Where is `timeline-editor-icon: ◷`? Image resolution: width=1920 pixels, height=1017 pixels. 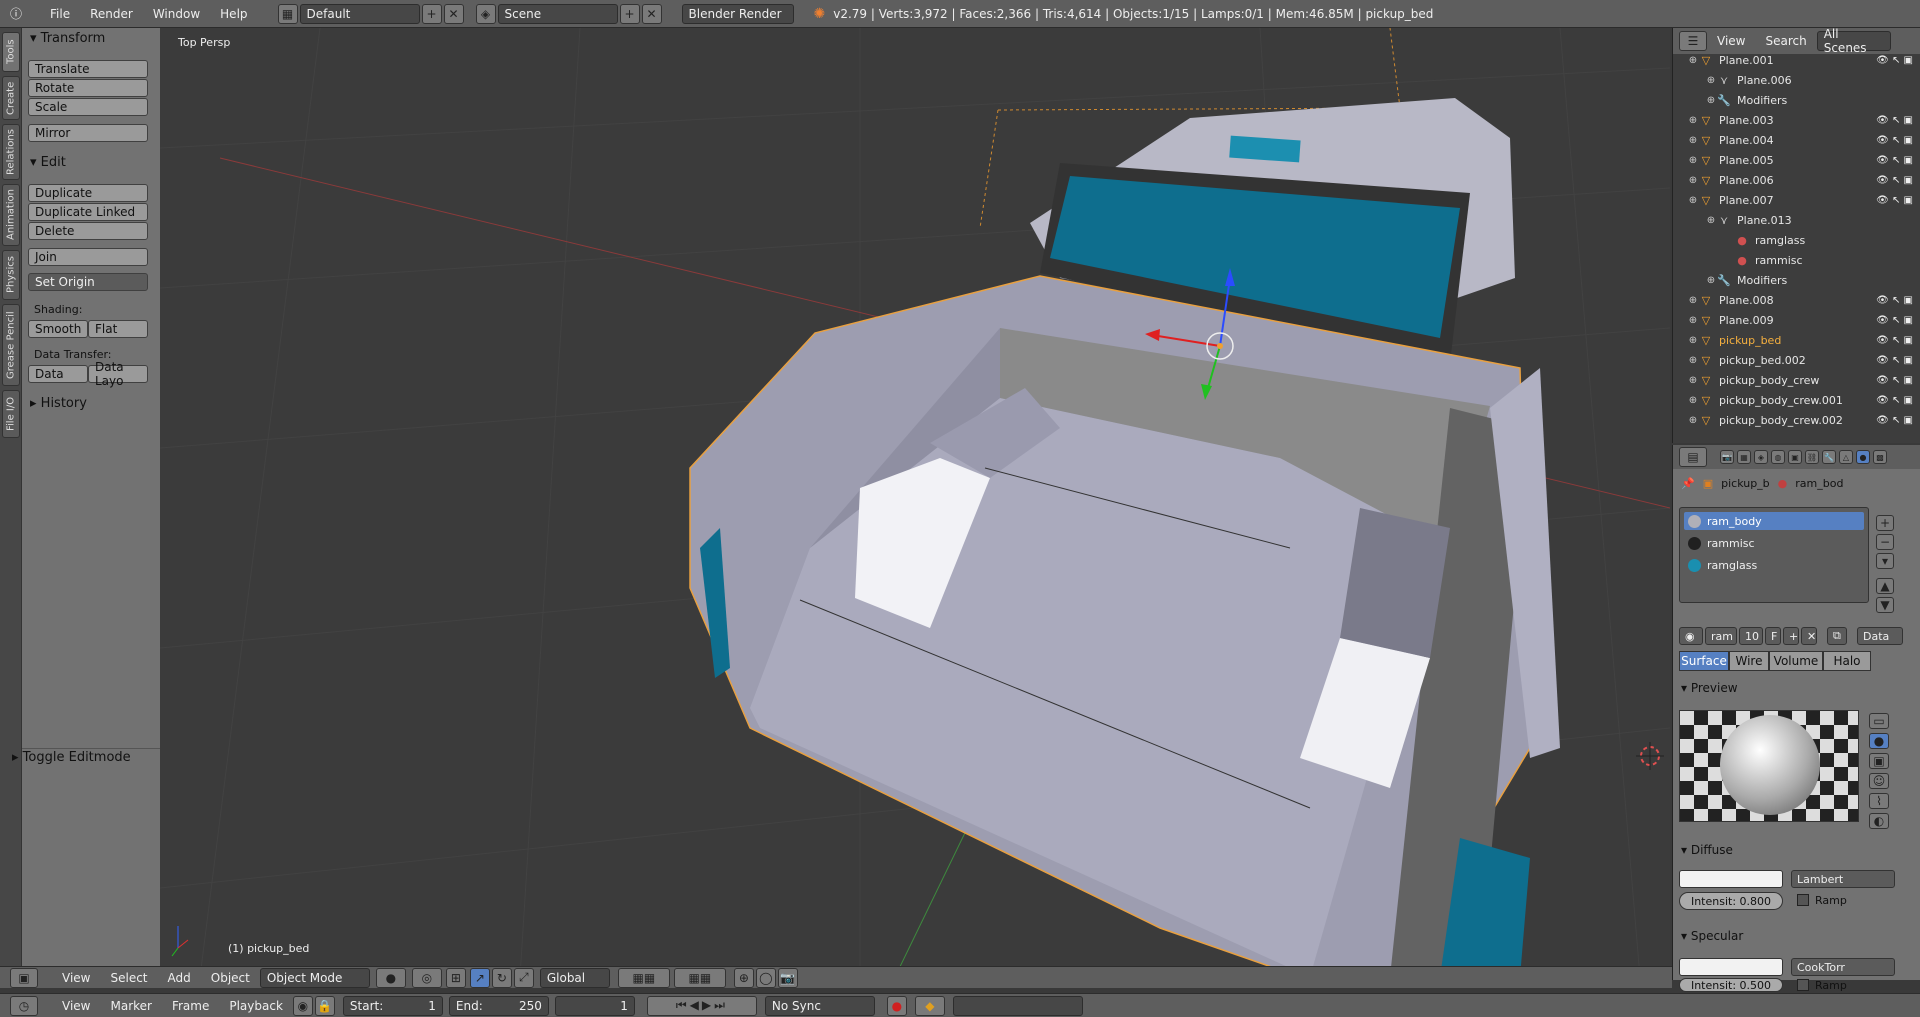
timeline-editor-icon: ◷ is located at coordinates (24, 1005).